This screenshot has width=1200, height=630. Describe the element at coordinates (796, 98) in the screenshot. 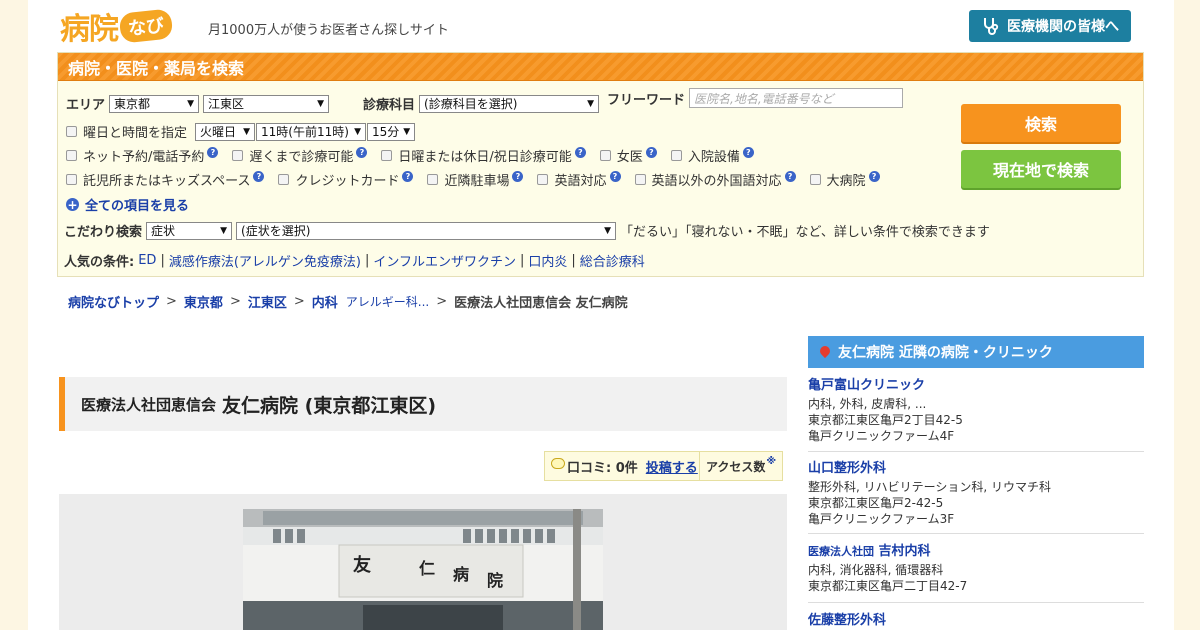

I see `freeword-input: 医院名,地名,電話番号など` at that location.